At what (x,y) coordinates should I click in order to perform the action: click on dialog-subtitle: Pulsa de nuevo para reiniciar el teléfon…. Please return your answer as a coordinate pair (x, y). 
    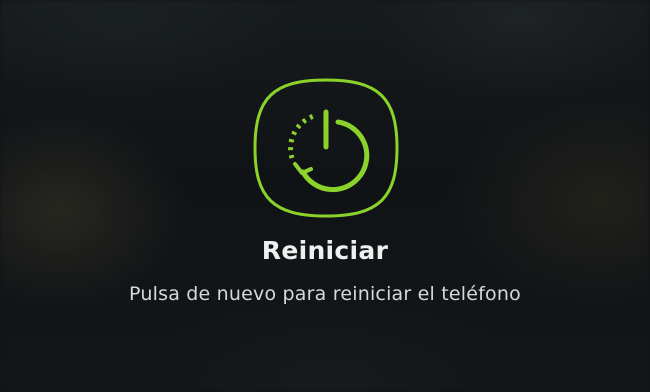
    Looking at the image, I should click on (325, 294).